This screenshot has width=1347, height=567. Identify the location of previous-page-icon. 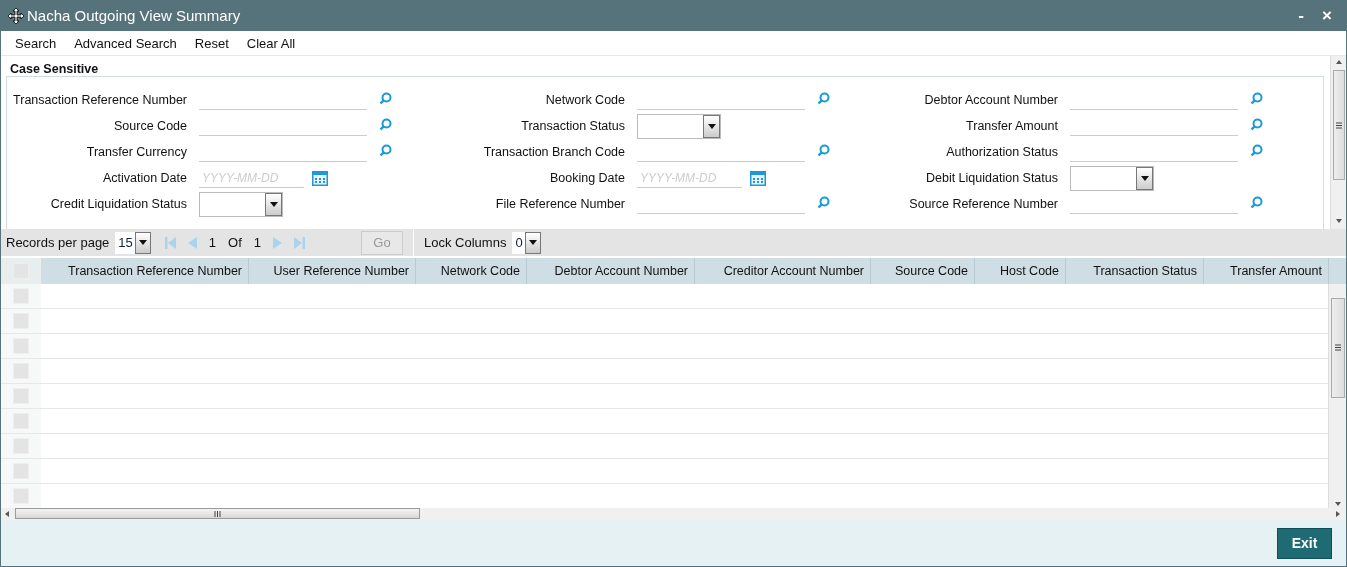
(192, 242).